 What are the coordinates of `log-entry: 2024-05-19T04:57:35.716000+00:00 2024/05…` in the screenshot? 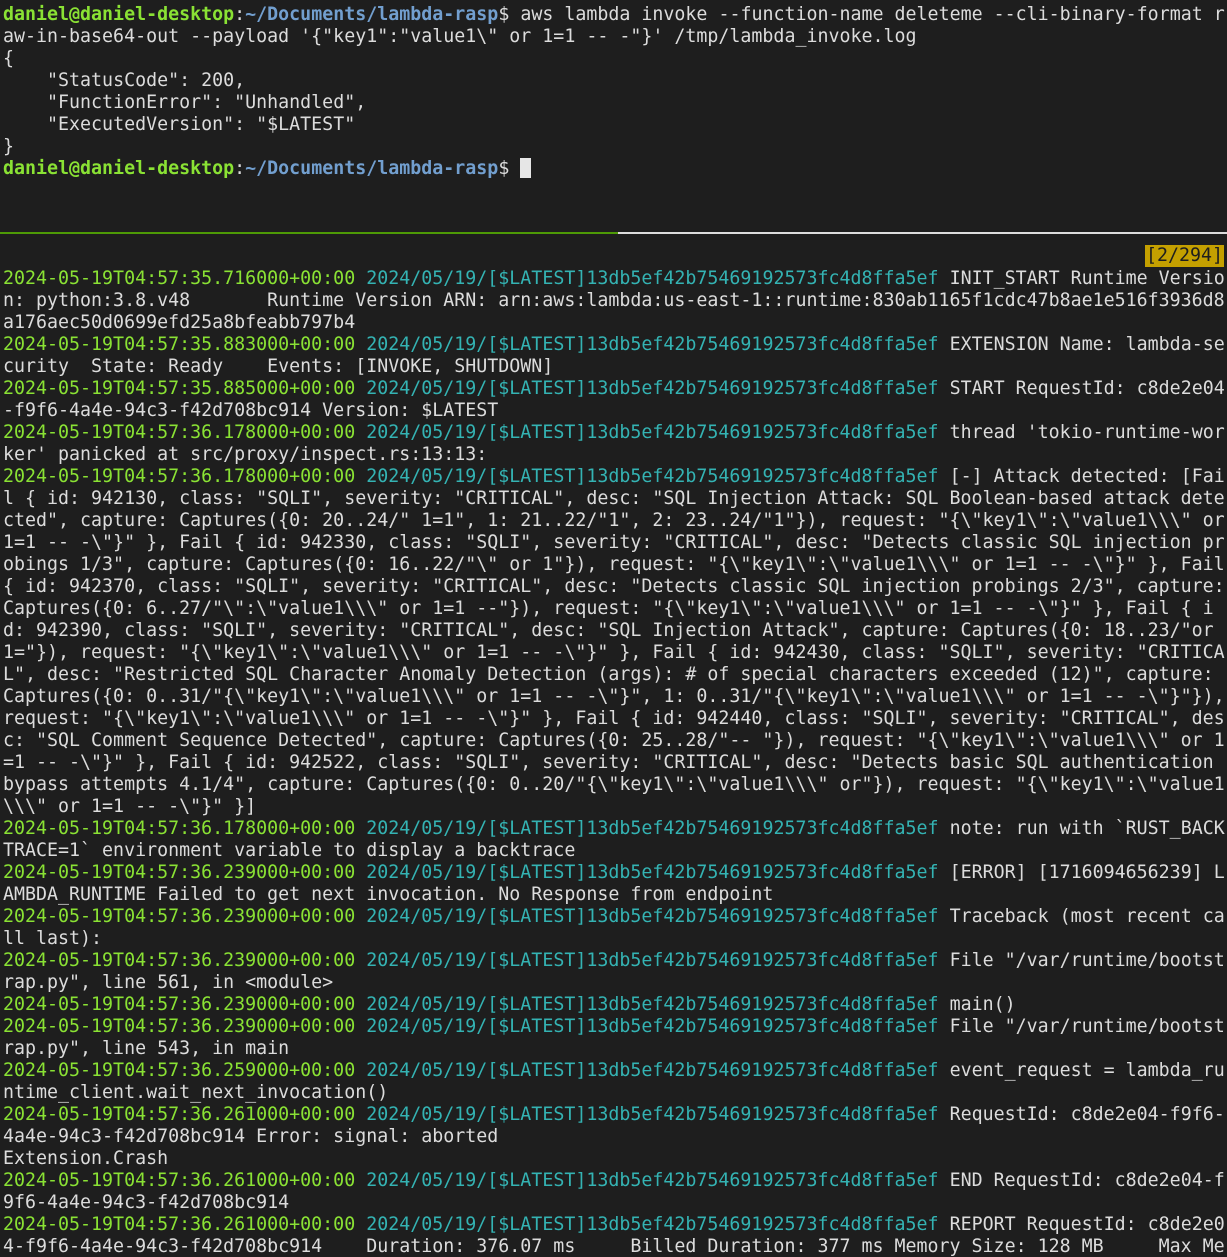 It's located at (614, 300).